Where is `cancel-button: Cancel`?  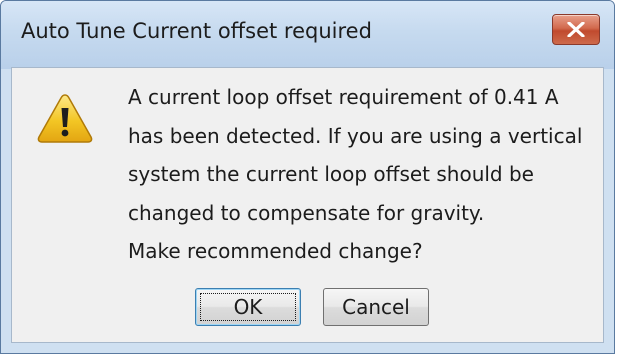 cancel-button: Cancel is located at coordinates (376, 307).